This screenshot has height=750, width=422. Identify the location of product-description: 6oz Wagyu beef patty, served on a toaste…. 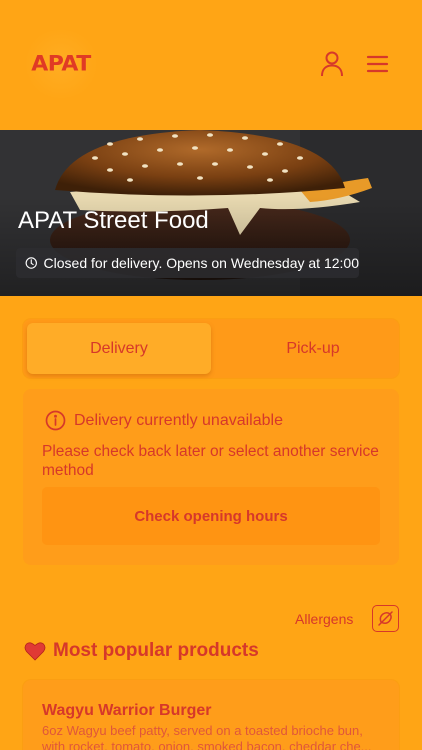
(207, 736).